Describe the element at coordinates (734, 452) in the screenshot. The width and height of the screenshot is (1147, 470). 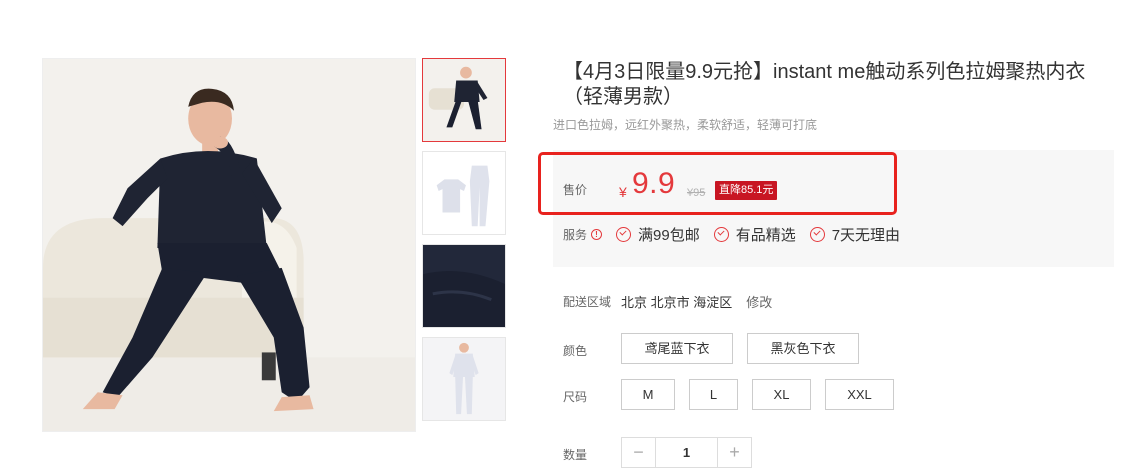
I see `quantity-increase-button: +` at that location.